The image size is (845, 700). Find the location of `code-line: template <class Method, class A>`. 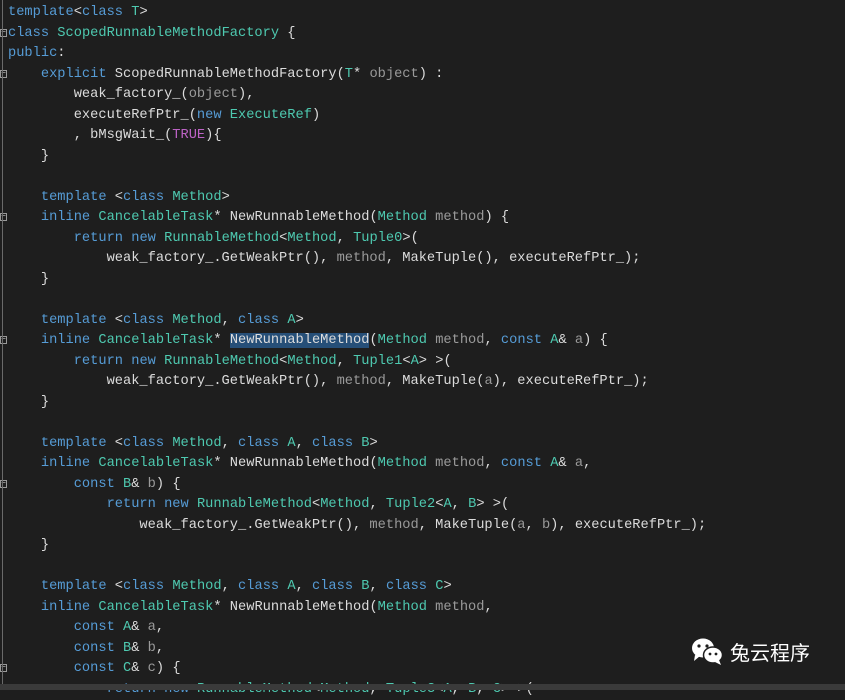

code-line: template <class Method, class A> is located at coordinates (422, 321).